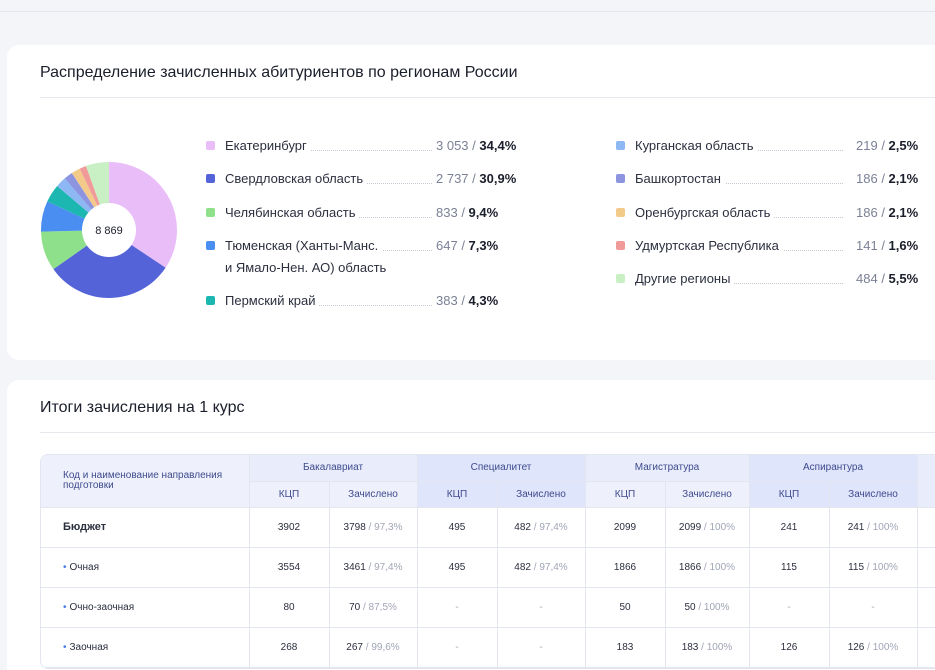 The width and height of the screenshot is (935, 670). What do you see at coordinates (709, 246) in the screenshot?
I see `legend-label: Удмуртская Республика` at bounding box center [709, 246].